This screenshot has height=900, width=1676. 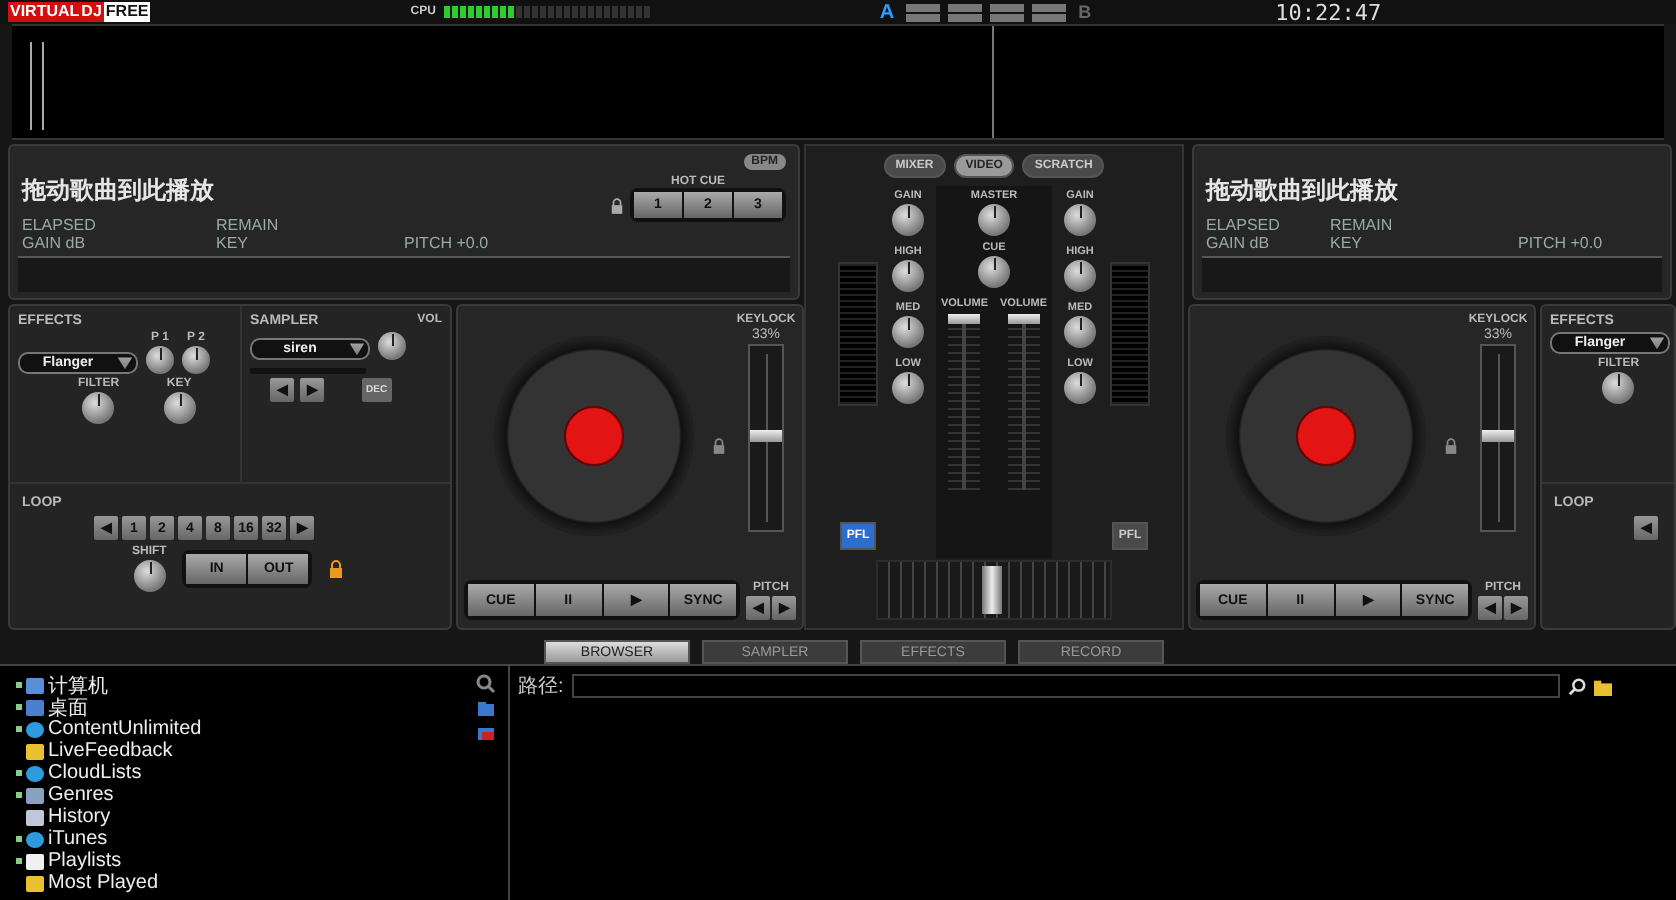 I want to click on clock: 10:22:47, so click(x=1328, y=12).